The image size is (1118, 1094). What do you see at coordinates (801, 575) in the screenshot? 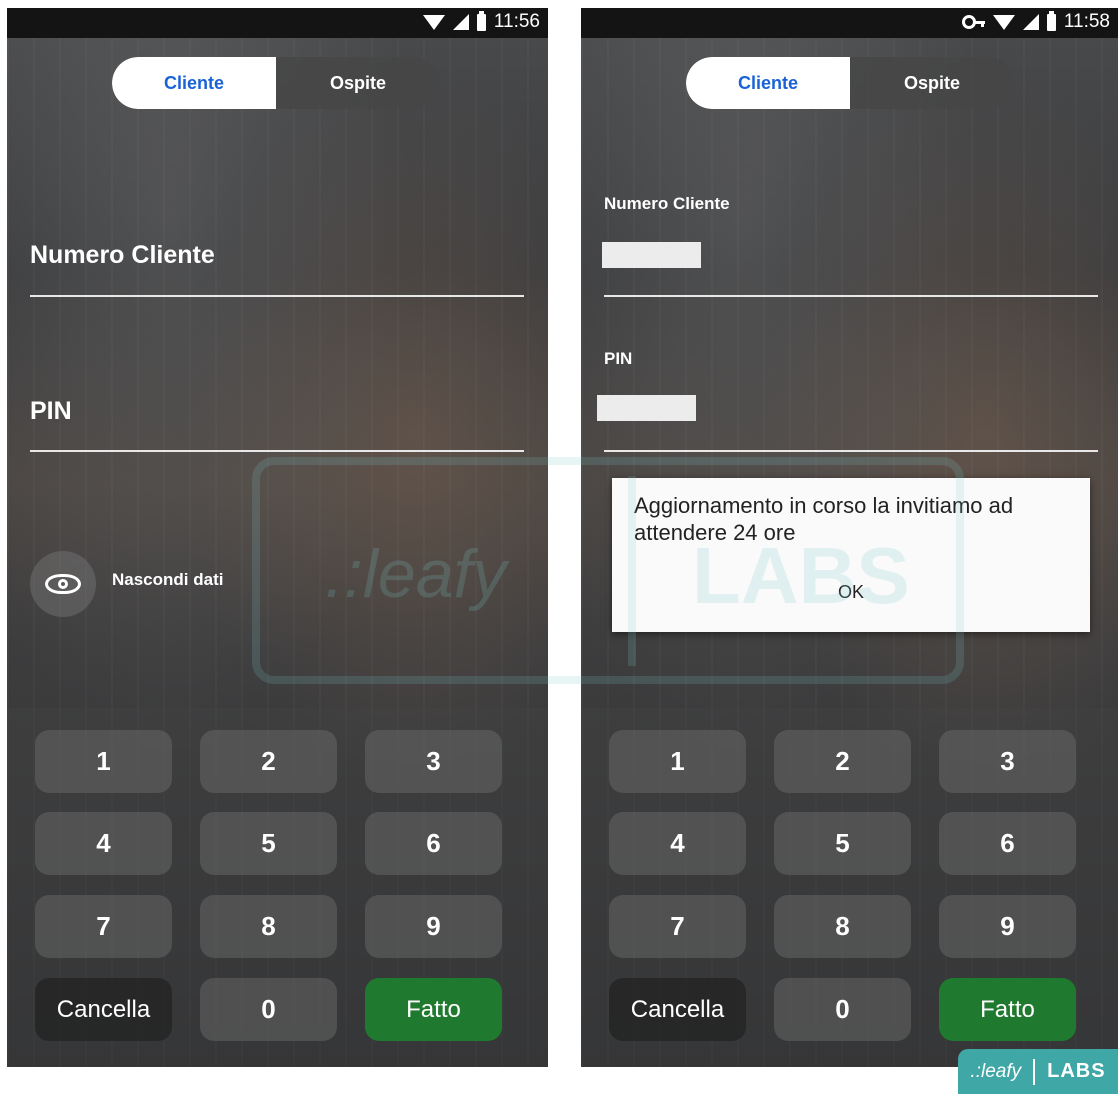
I see `watermark-labs: LABS` at bounding box center [801, 575].